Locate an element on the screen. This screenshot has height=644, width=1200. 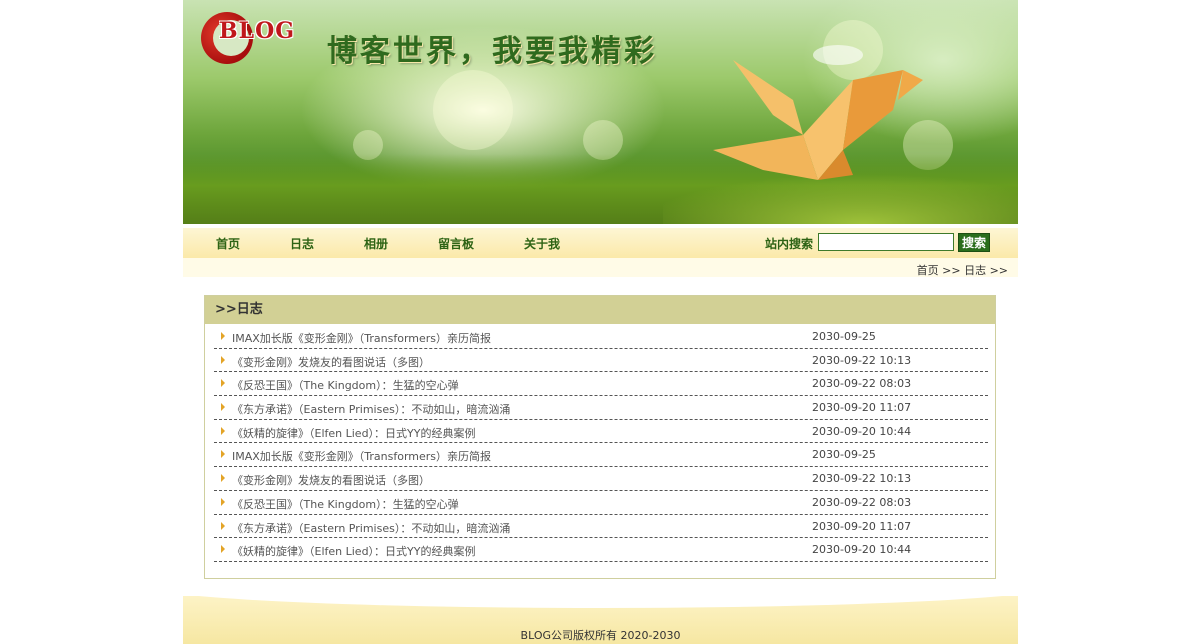
search-input is located at coordinates (886, 242).